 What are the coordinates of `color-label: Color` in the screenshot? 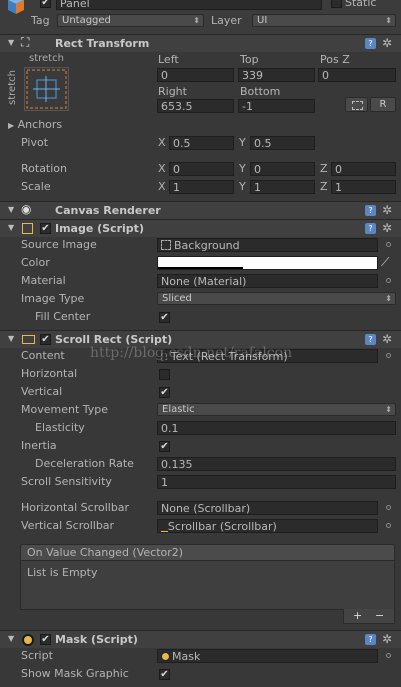 It's located at (35, 262).